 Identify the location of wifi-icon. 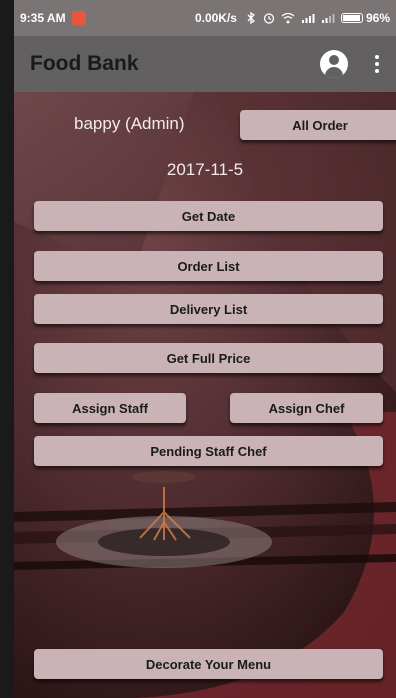
(288, 18).